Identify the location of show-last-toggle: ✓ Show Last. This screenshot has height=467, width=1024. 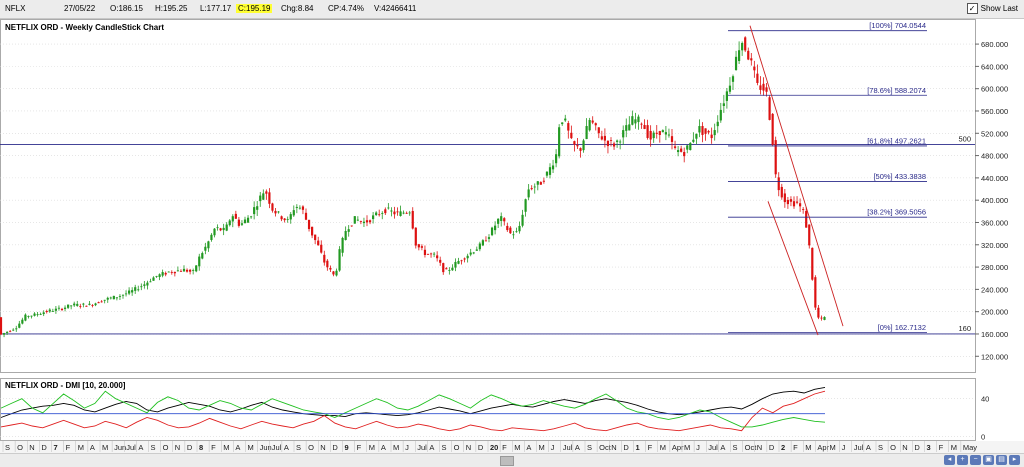
(992, 8).